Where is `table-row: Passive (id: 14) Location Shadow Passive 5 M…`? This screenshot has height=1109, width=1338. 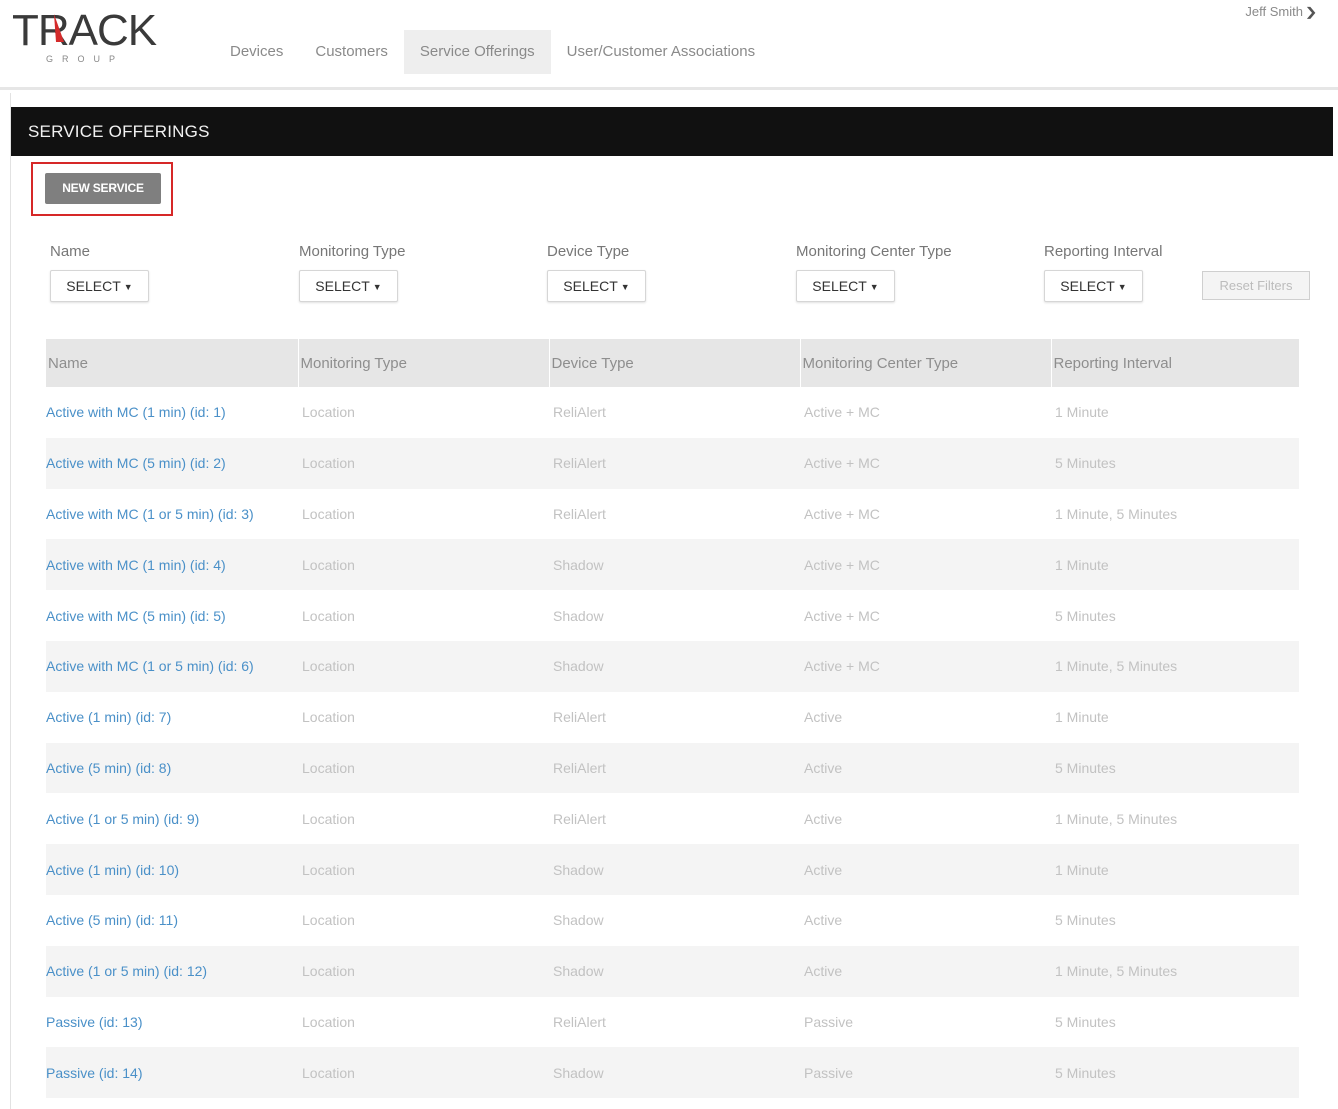 table-row: Passive (id: 14) Location Shadow Passive 5 M… is located at coordinates (672, 1073).